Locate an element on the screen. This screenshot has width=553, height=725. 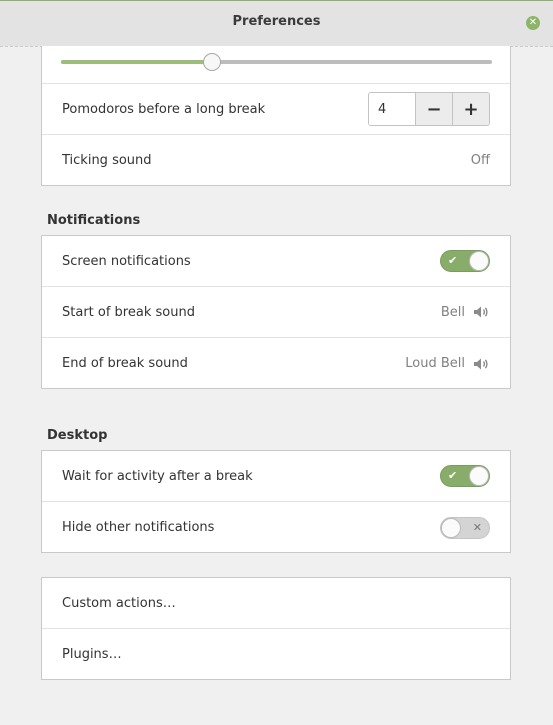
window-title: Preferences is located at coordinates (276, 21).